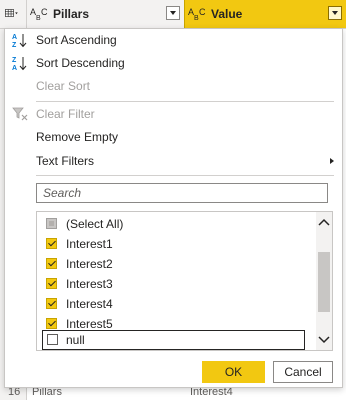  What do you see at coordinates (19, 41) in the screenshot?
I see `sort-ascending-icon: A Z` at bounding box center [19, 41].